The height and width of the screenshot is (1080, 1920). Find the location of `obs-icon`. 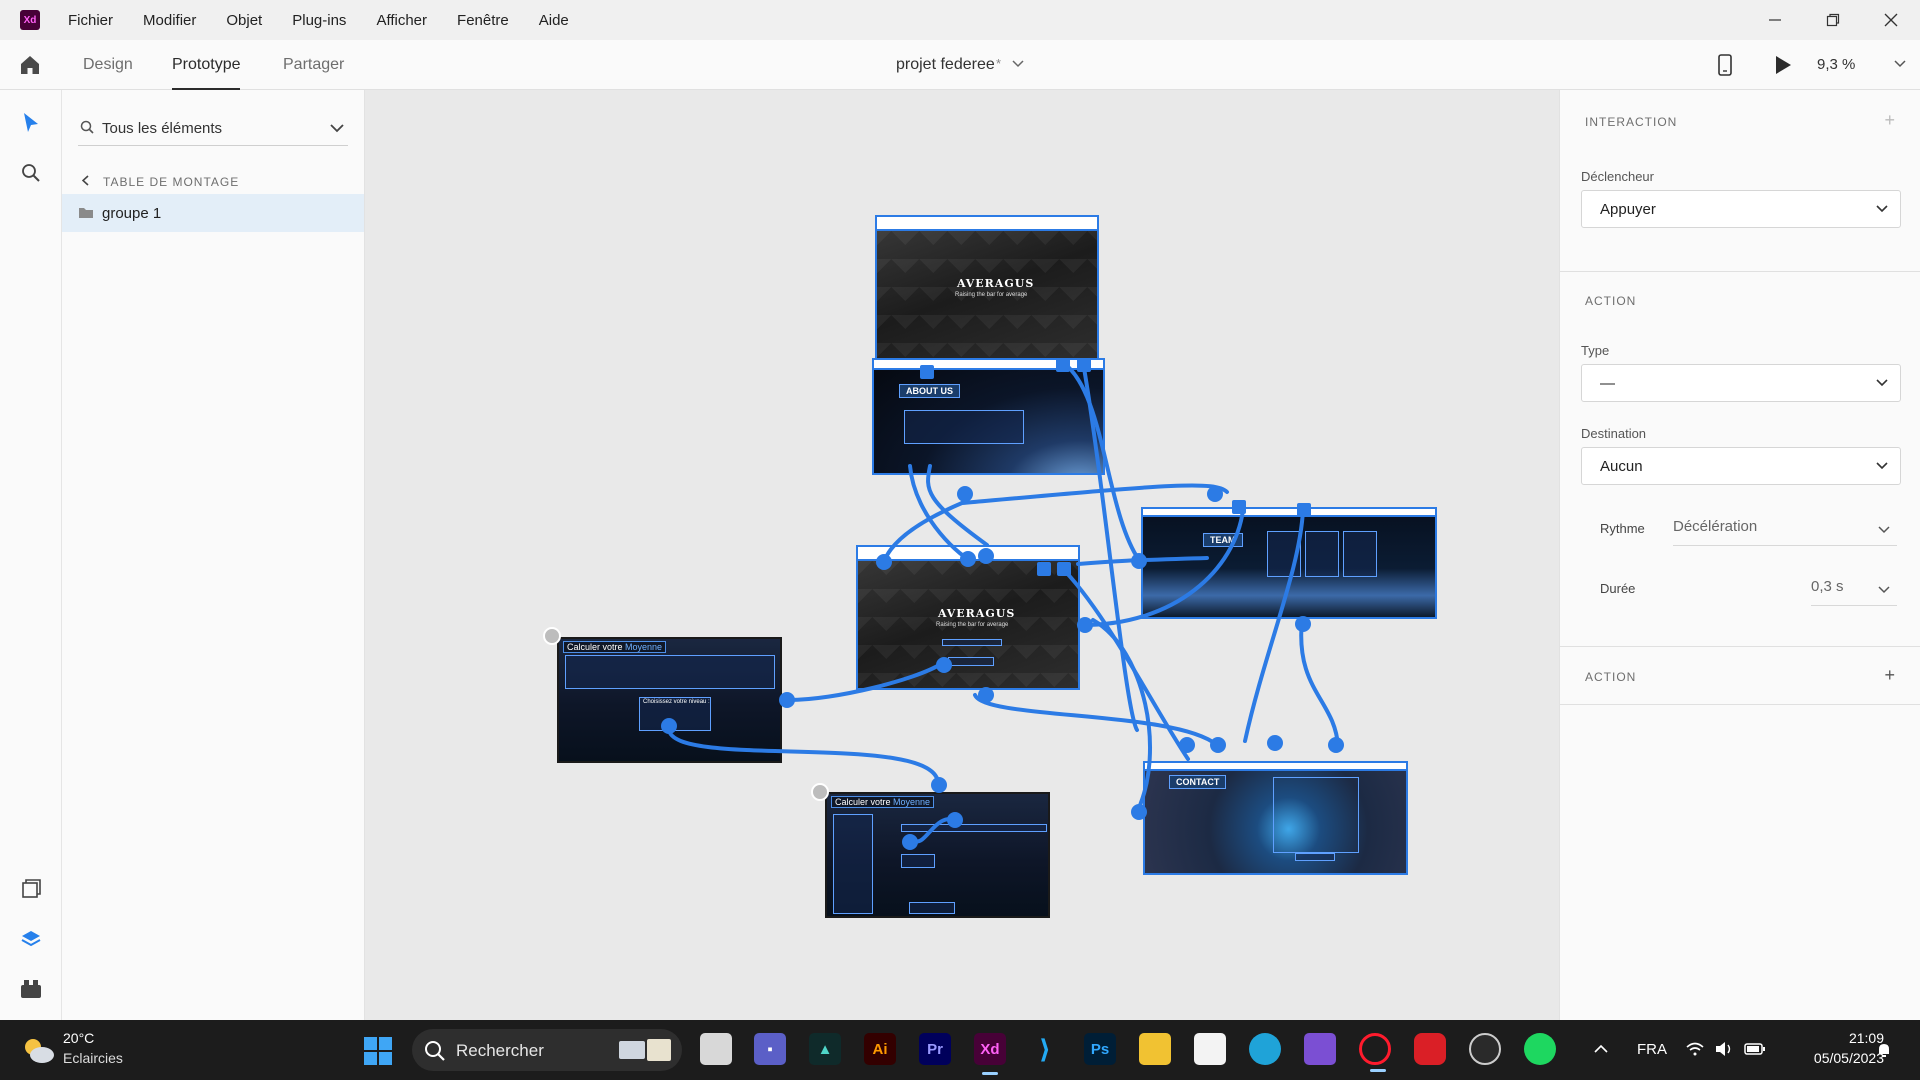

obs-icon is located at coordinates (1485, 1049).